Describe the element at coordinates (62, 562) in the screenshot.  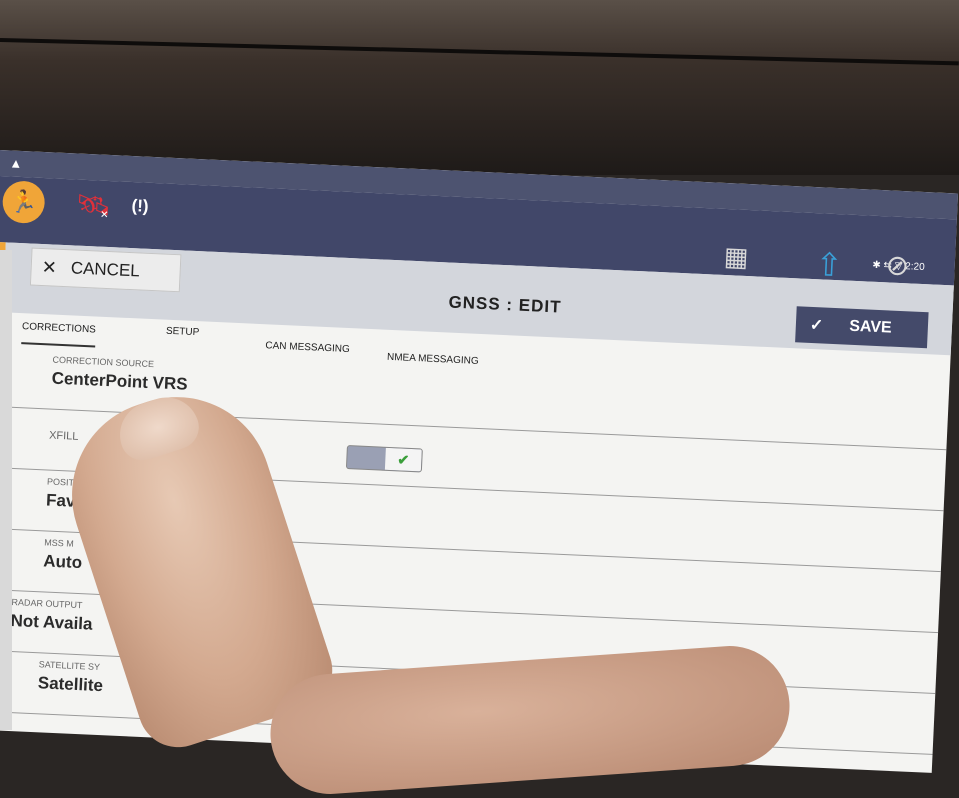
I see `row-value: Auto` at that location.